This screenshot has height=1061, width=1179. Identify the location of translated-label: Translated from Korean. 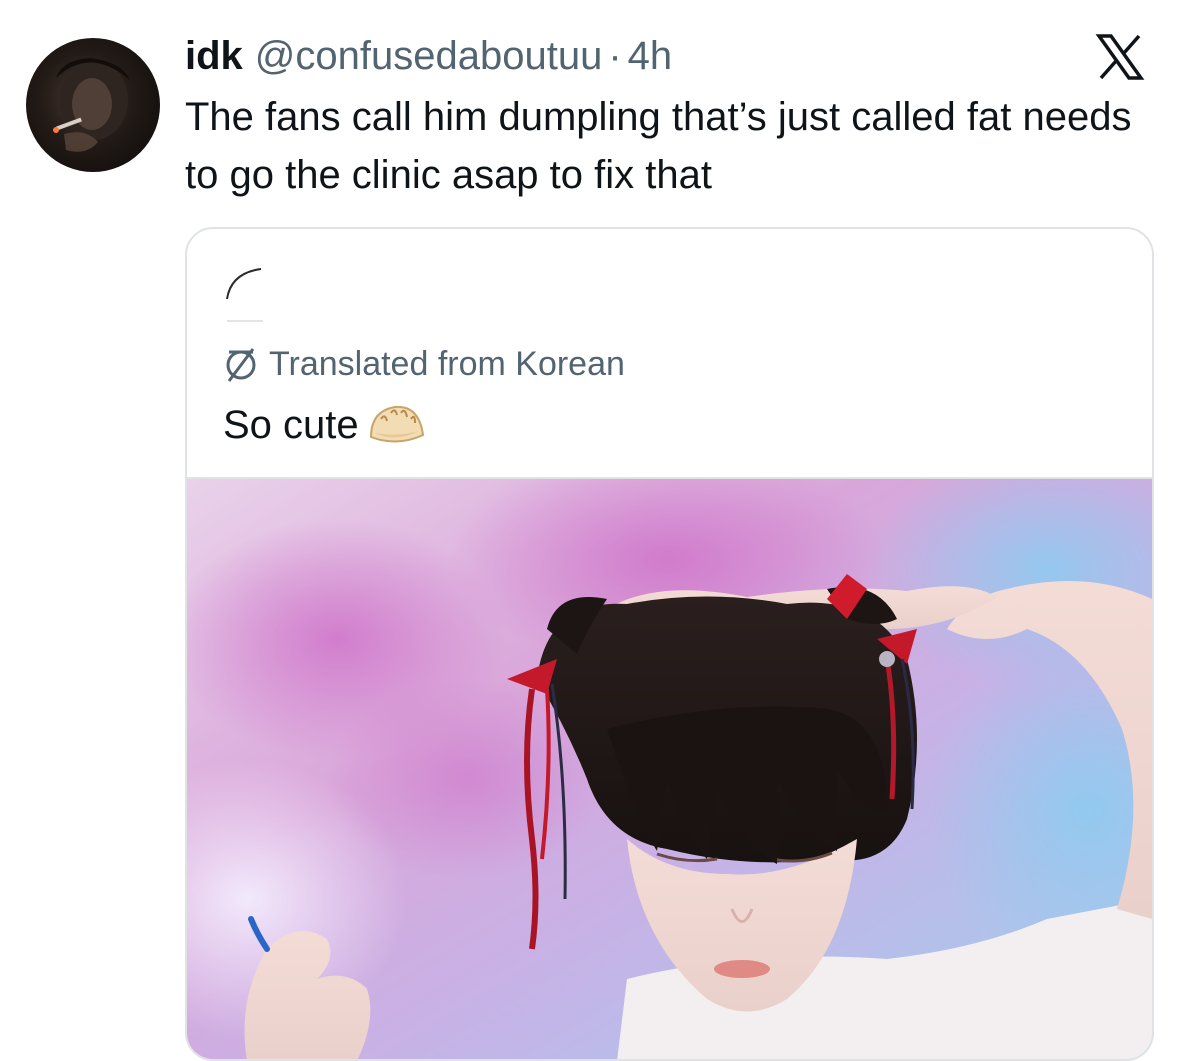
(447, 364).